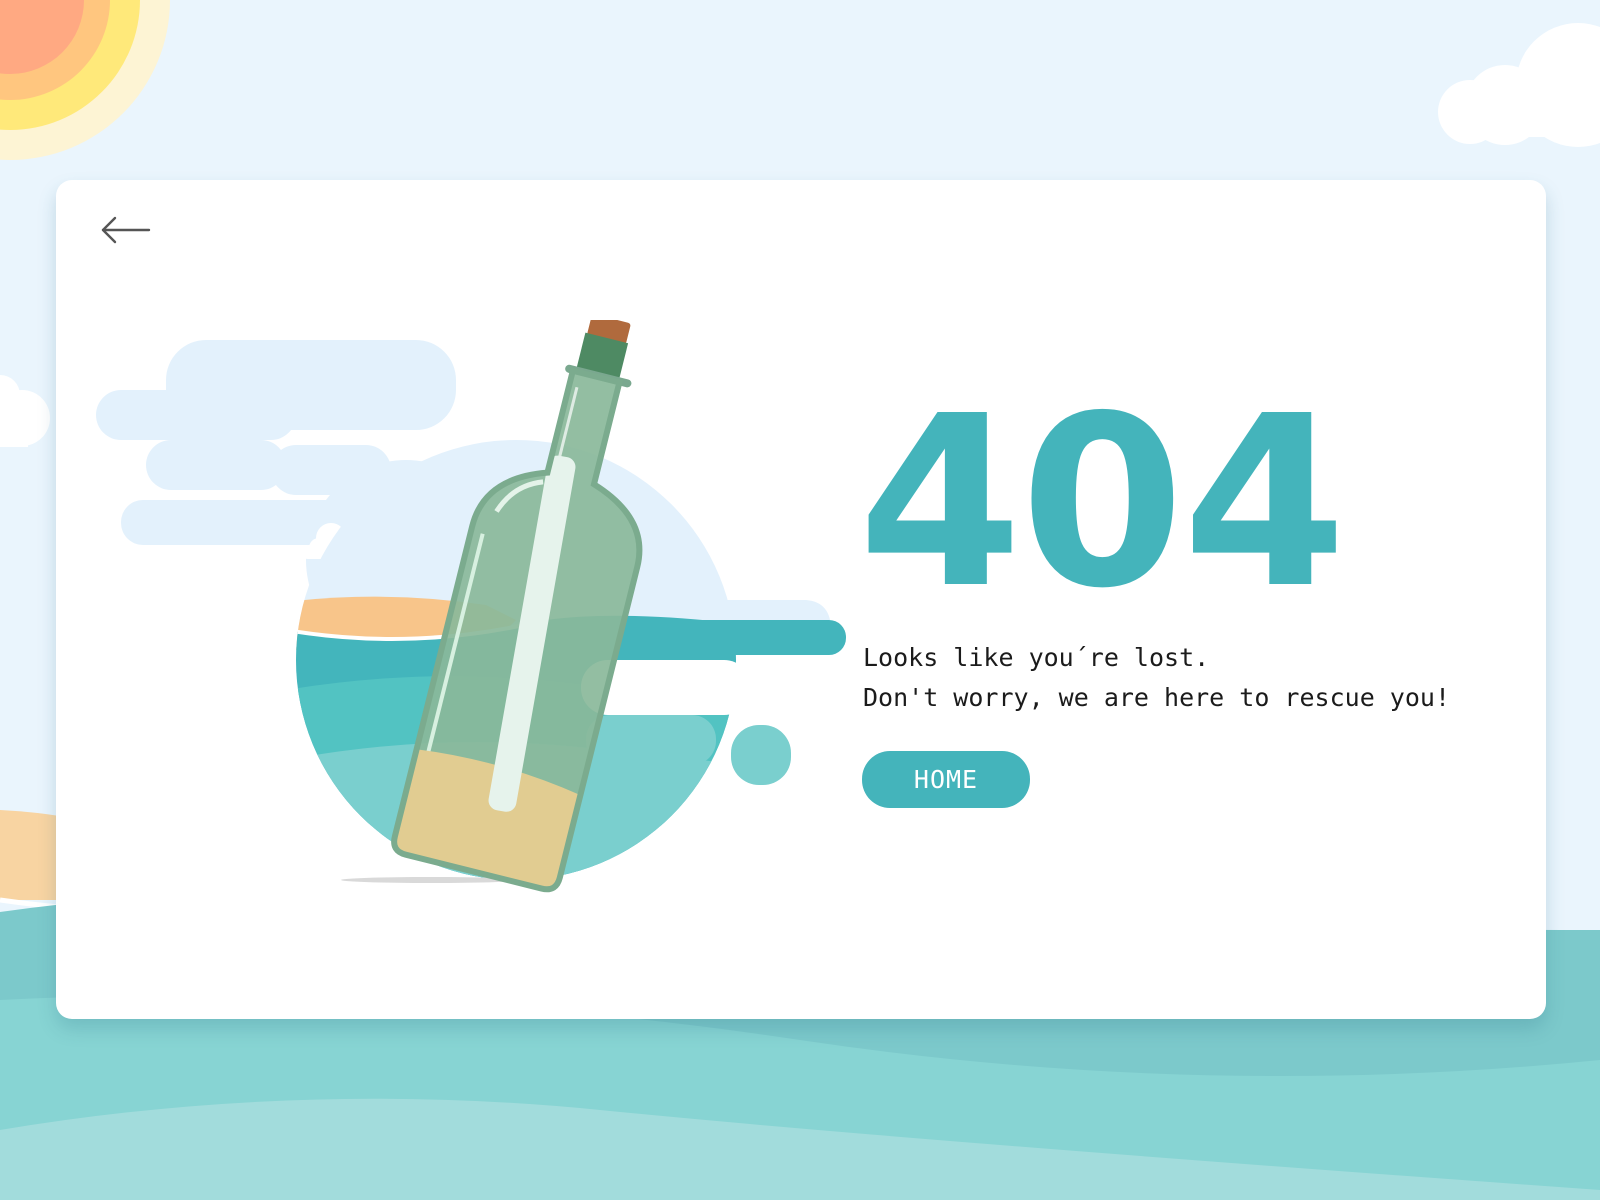 This screenshot has width=1600, height=1200. I want to click on arrow-left-icon, so click(126, 230).